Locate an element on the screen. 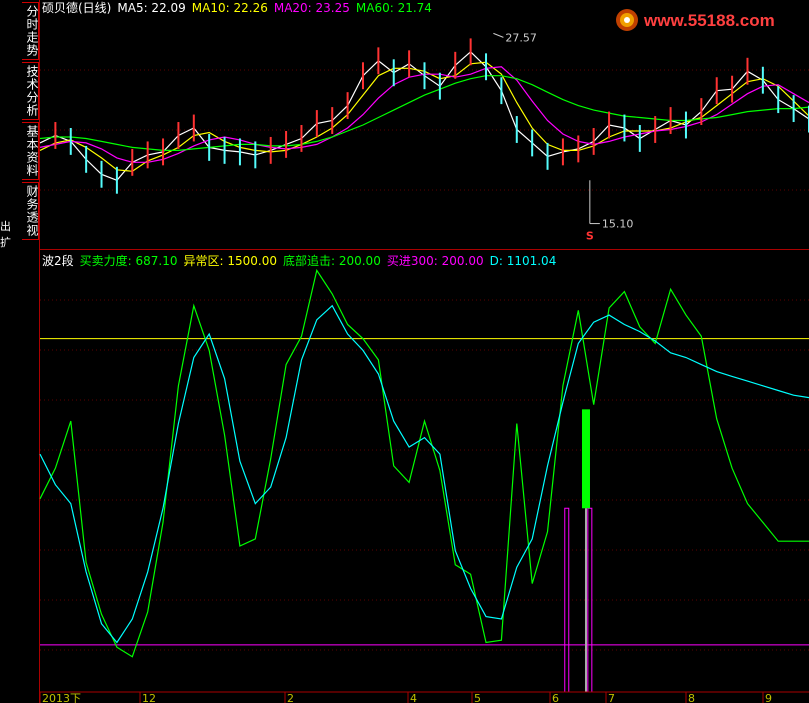  low-label: 15.10 is located at coordinates (618, 224).